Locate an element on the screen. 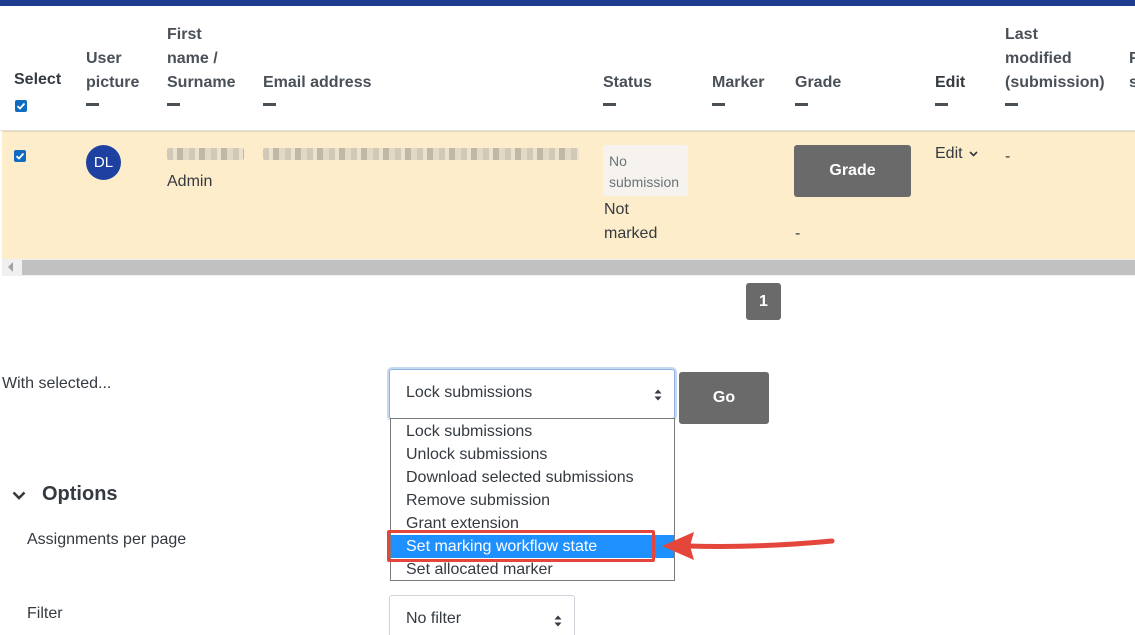  grade-button: Grade is located at coordinates (852, 171).